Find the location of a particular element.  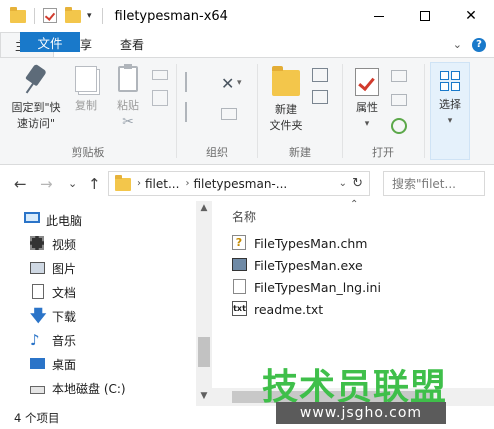

copy-button: 复制 is located at coordinates (86, 90).